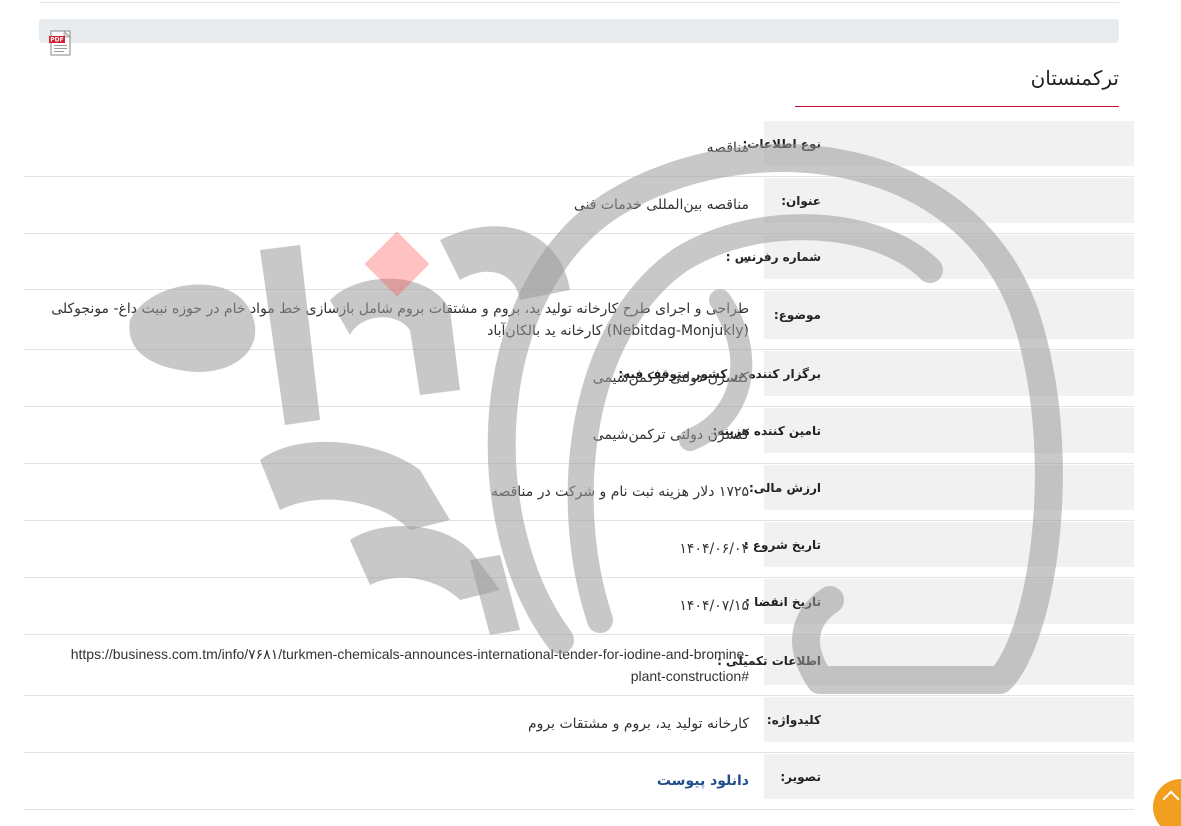  What do you see at coordinates (801, 200) in the screenshot?
I see `row-label: عنوان:` at bounding box center [801, 200].